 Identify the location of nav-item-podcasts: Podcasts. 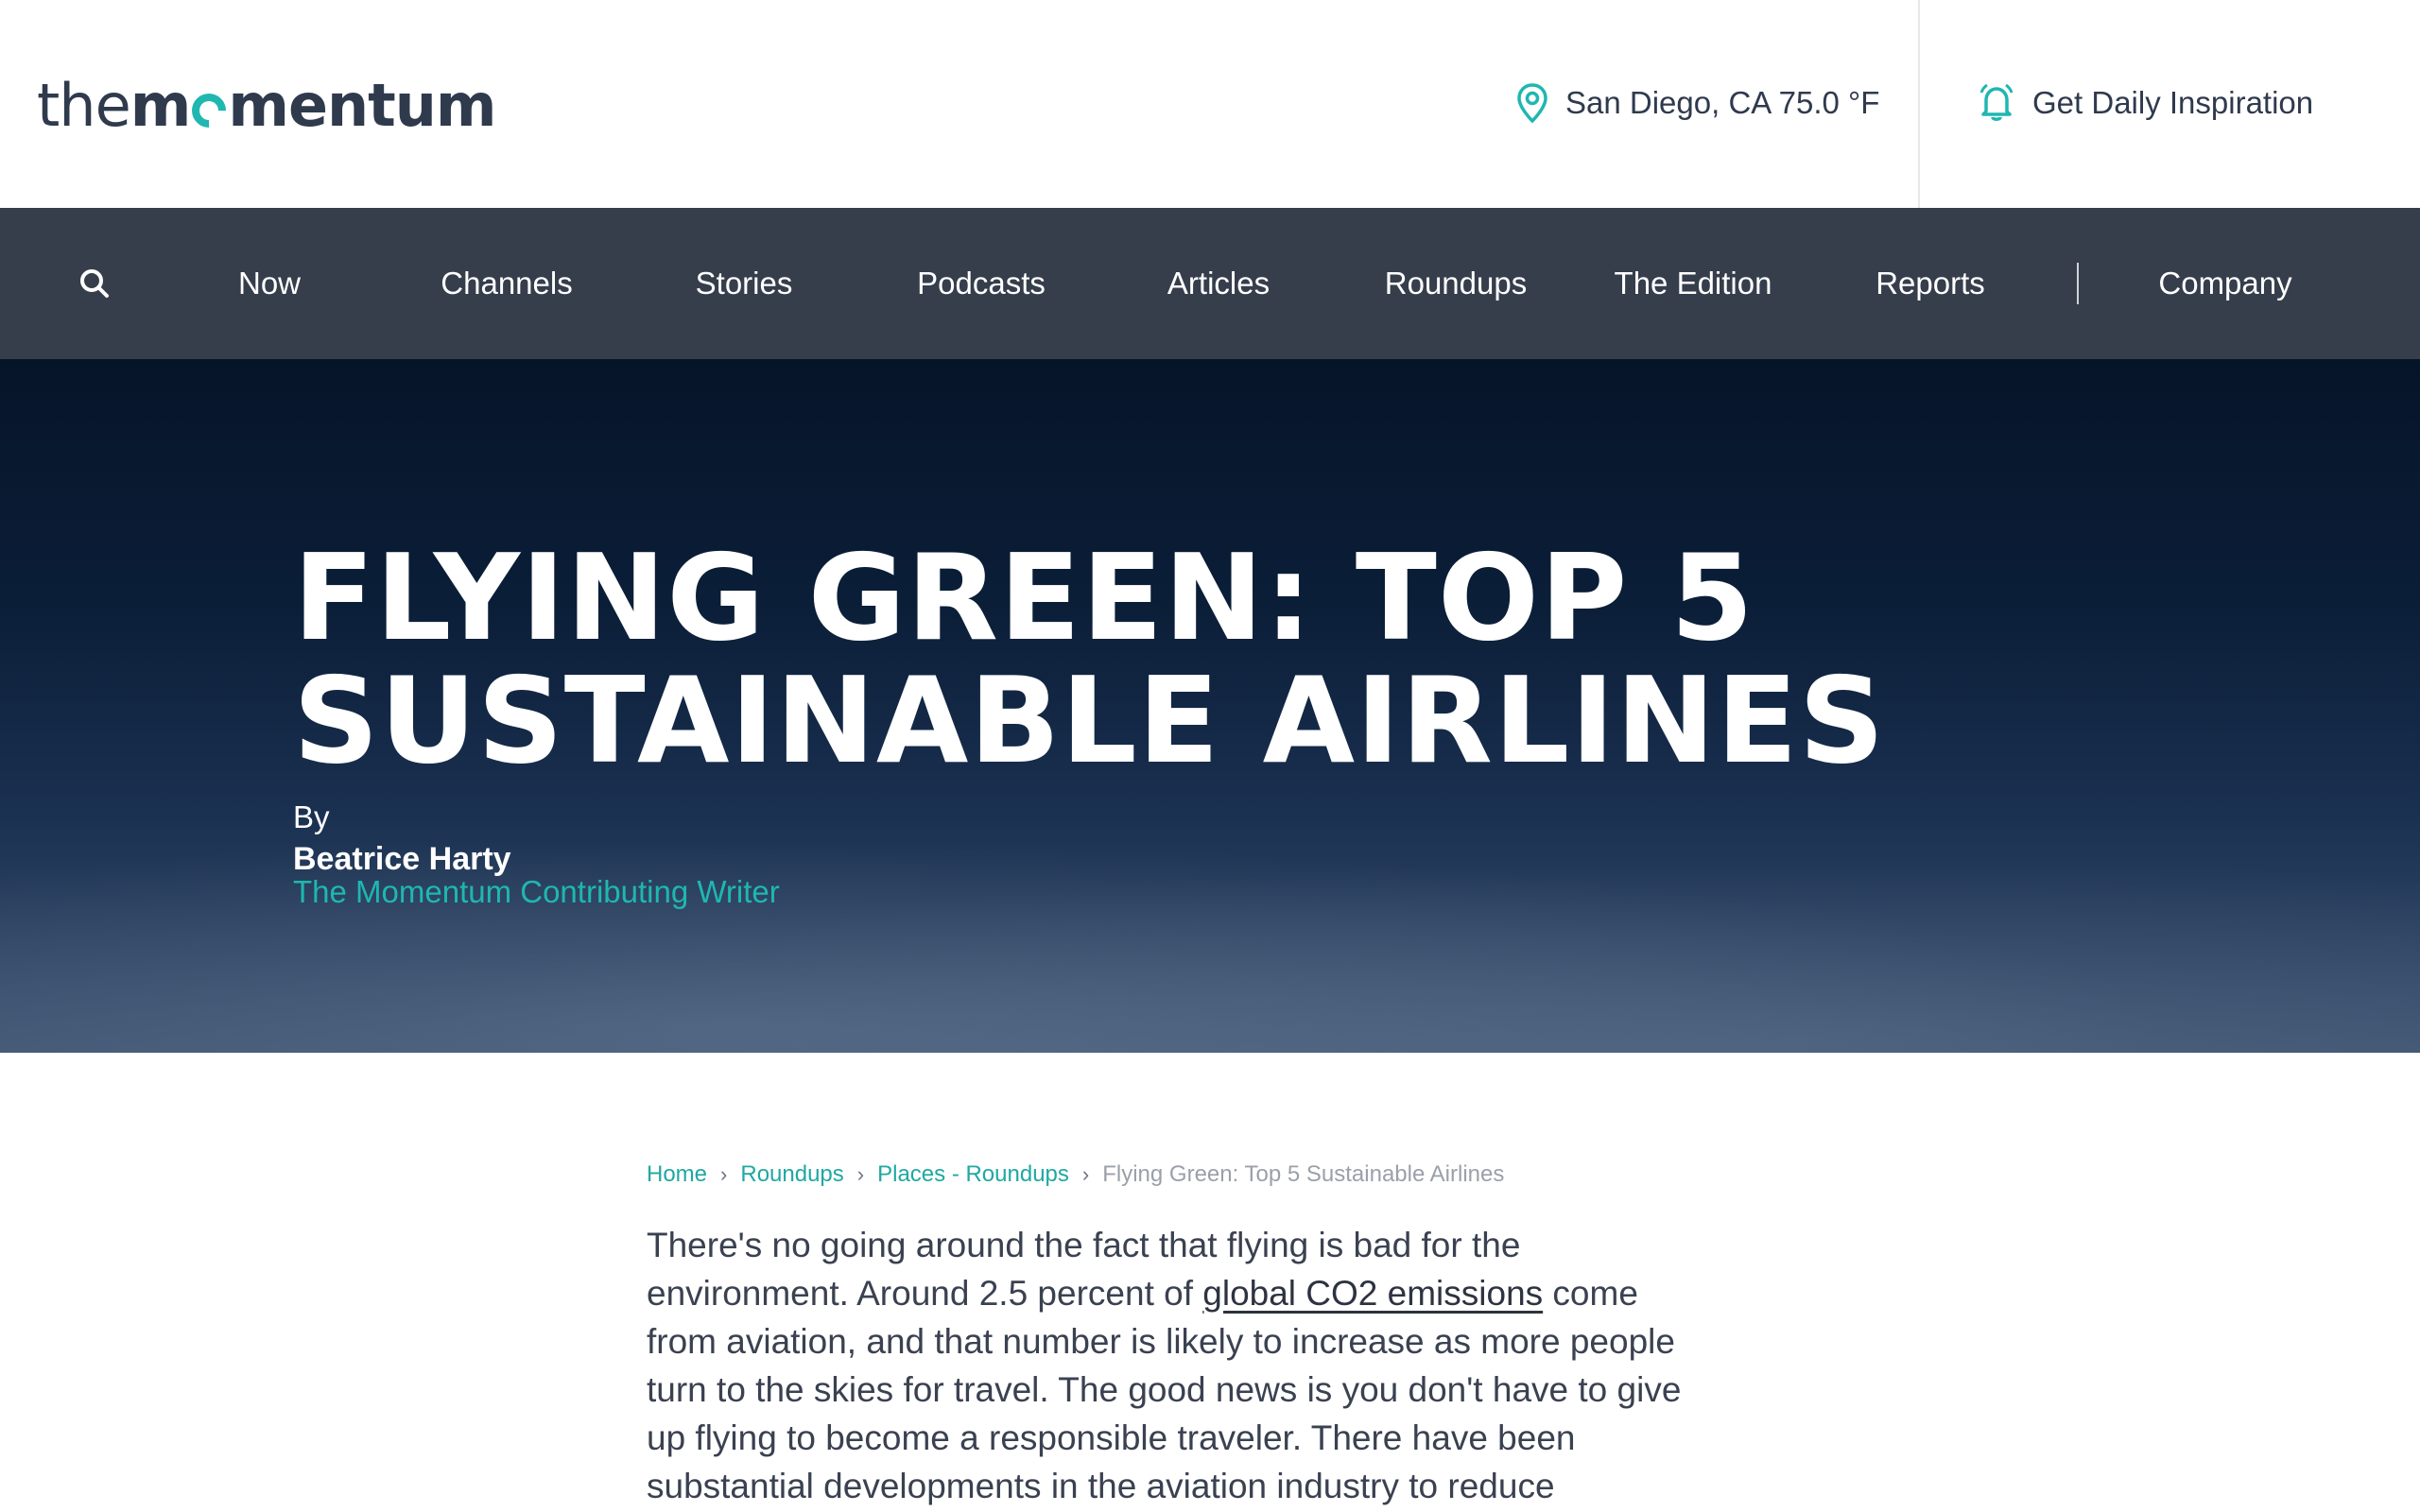
(982, 283).